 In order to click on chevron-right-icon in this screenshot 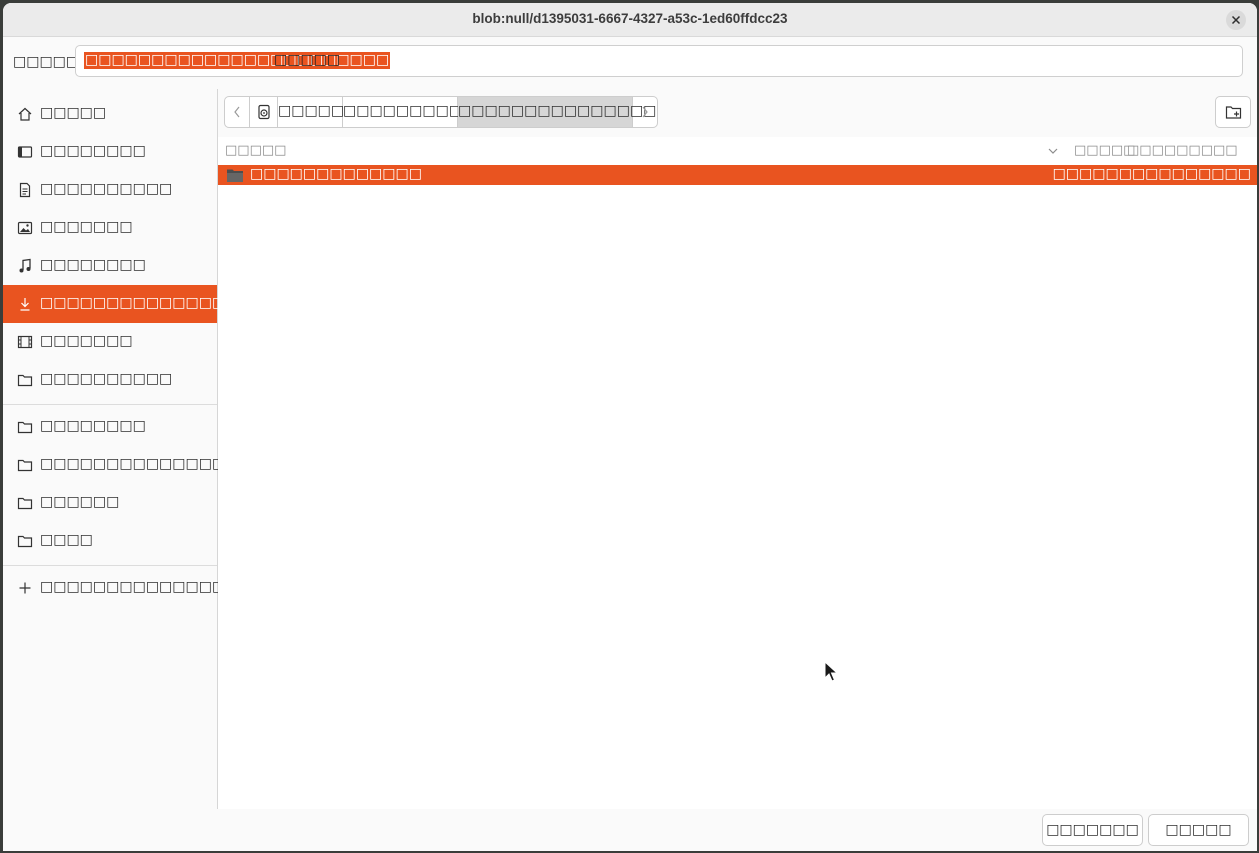, I will do `click(645, 112)`.